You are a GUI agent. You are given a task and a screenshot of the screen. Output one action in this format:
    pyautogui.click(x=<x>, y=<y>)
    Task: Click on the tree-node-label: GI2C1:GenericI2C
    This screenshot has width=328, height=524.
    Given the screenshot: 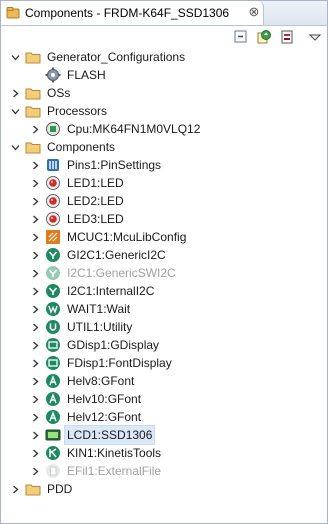 What is the action you would take?
    pyautogui.click(x=116, y=255)
    